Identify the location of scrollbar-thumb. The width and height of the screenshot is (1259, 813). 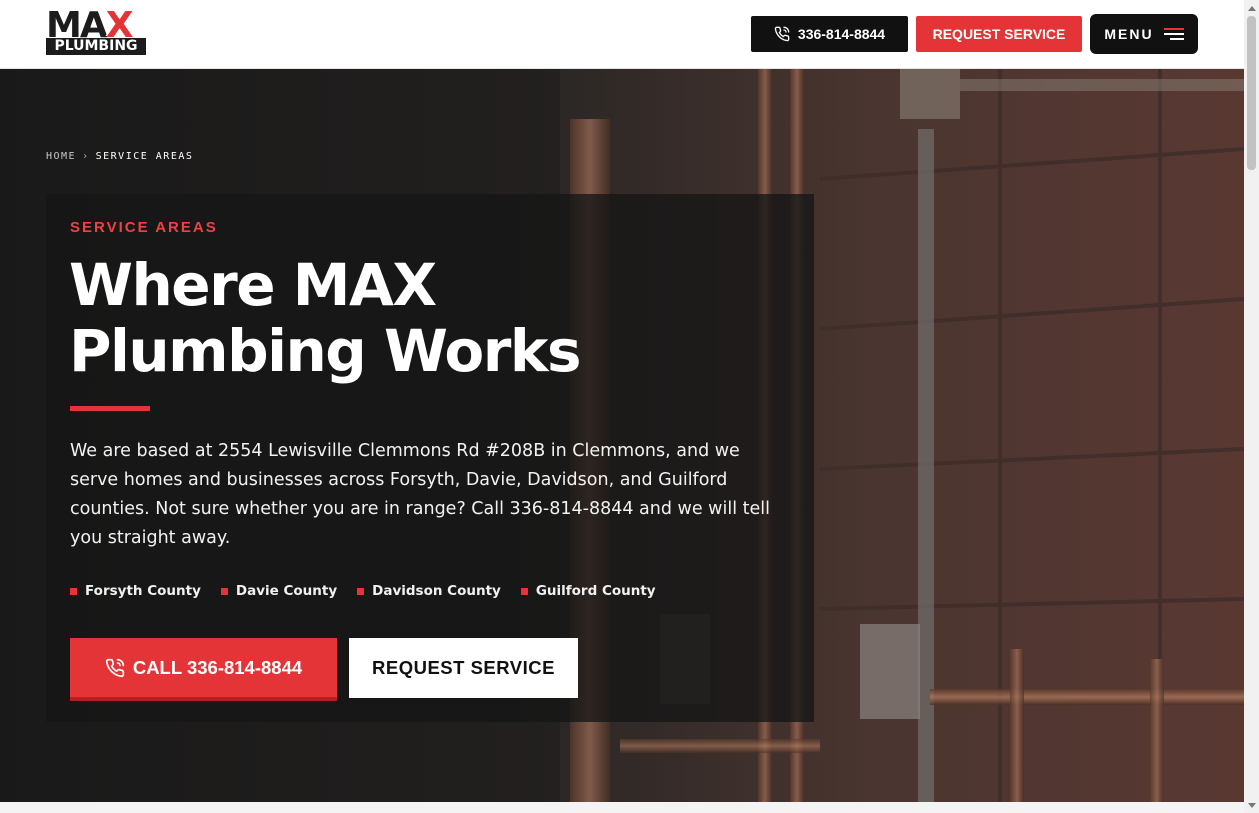
(1251, 93).